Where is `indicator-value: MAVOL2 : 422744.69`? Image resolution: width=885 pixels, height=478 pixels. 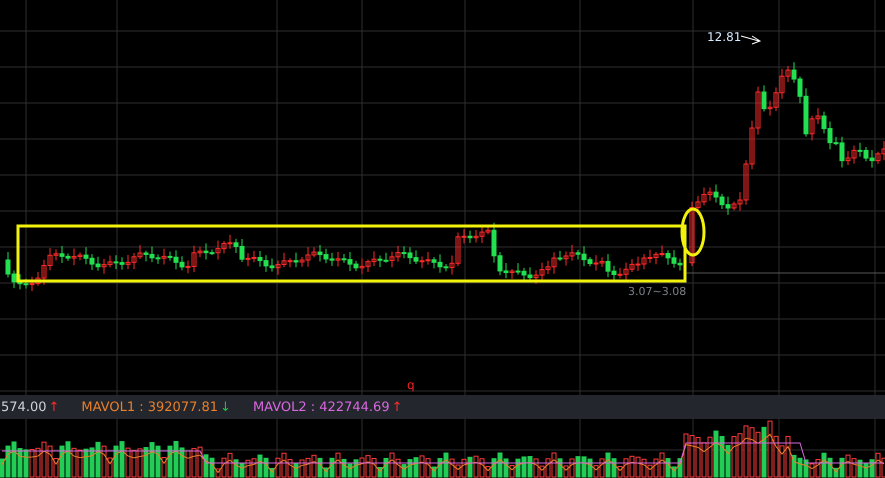 indicator-value: MAVOL2 : 422744.69 is located at coordinates (321, 407).